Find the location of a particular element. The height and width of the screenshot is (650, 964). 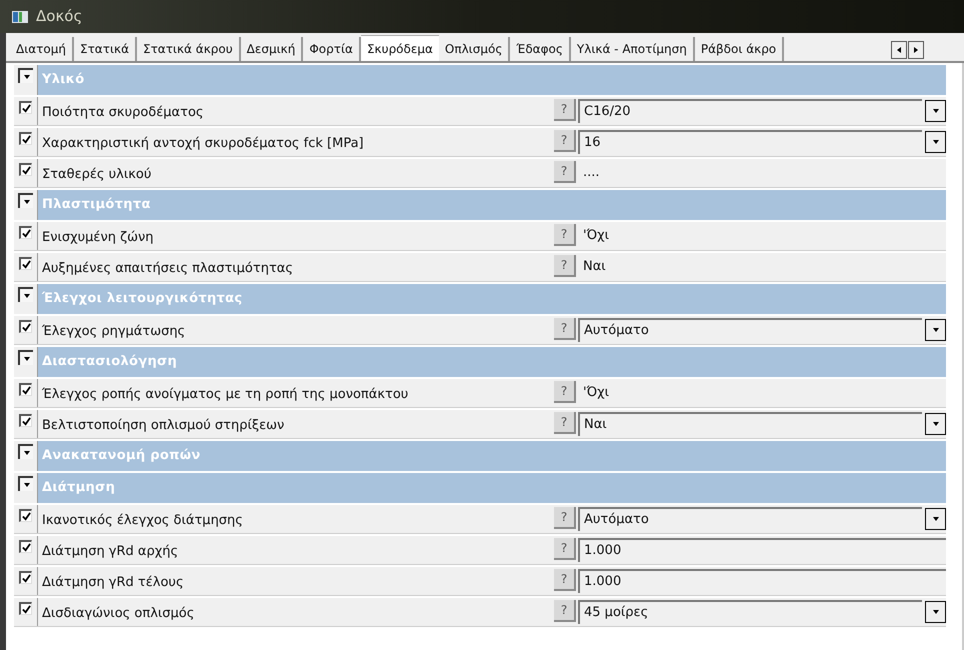

property-label: Έλεγχος ρηγμάτωσης is located at coordinates (114, 332).